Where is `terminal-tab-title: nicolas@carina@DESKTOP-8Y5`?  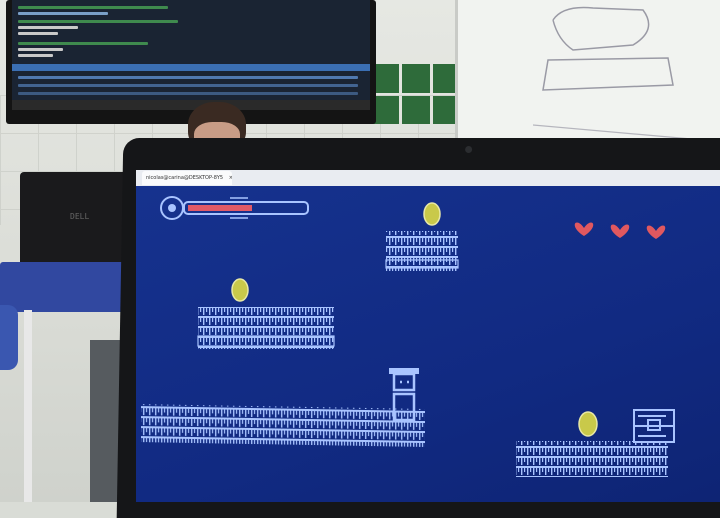
terminal-tab-title: nicolas@carina@DESKTOP-8Y5 is located at coordinates (185, 178).